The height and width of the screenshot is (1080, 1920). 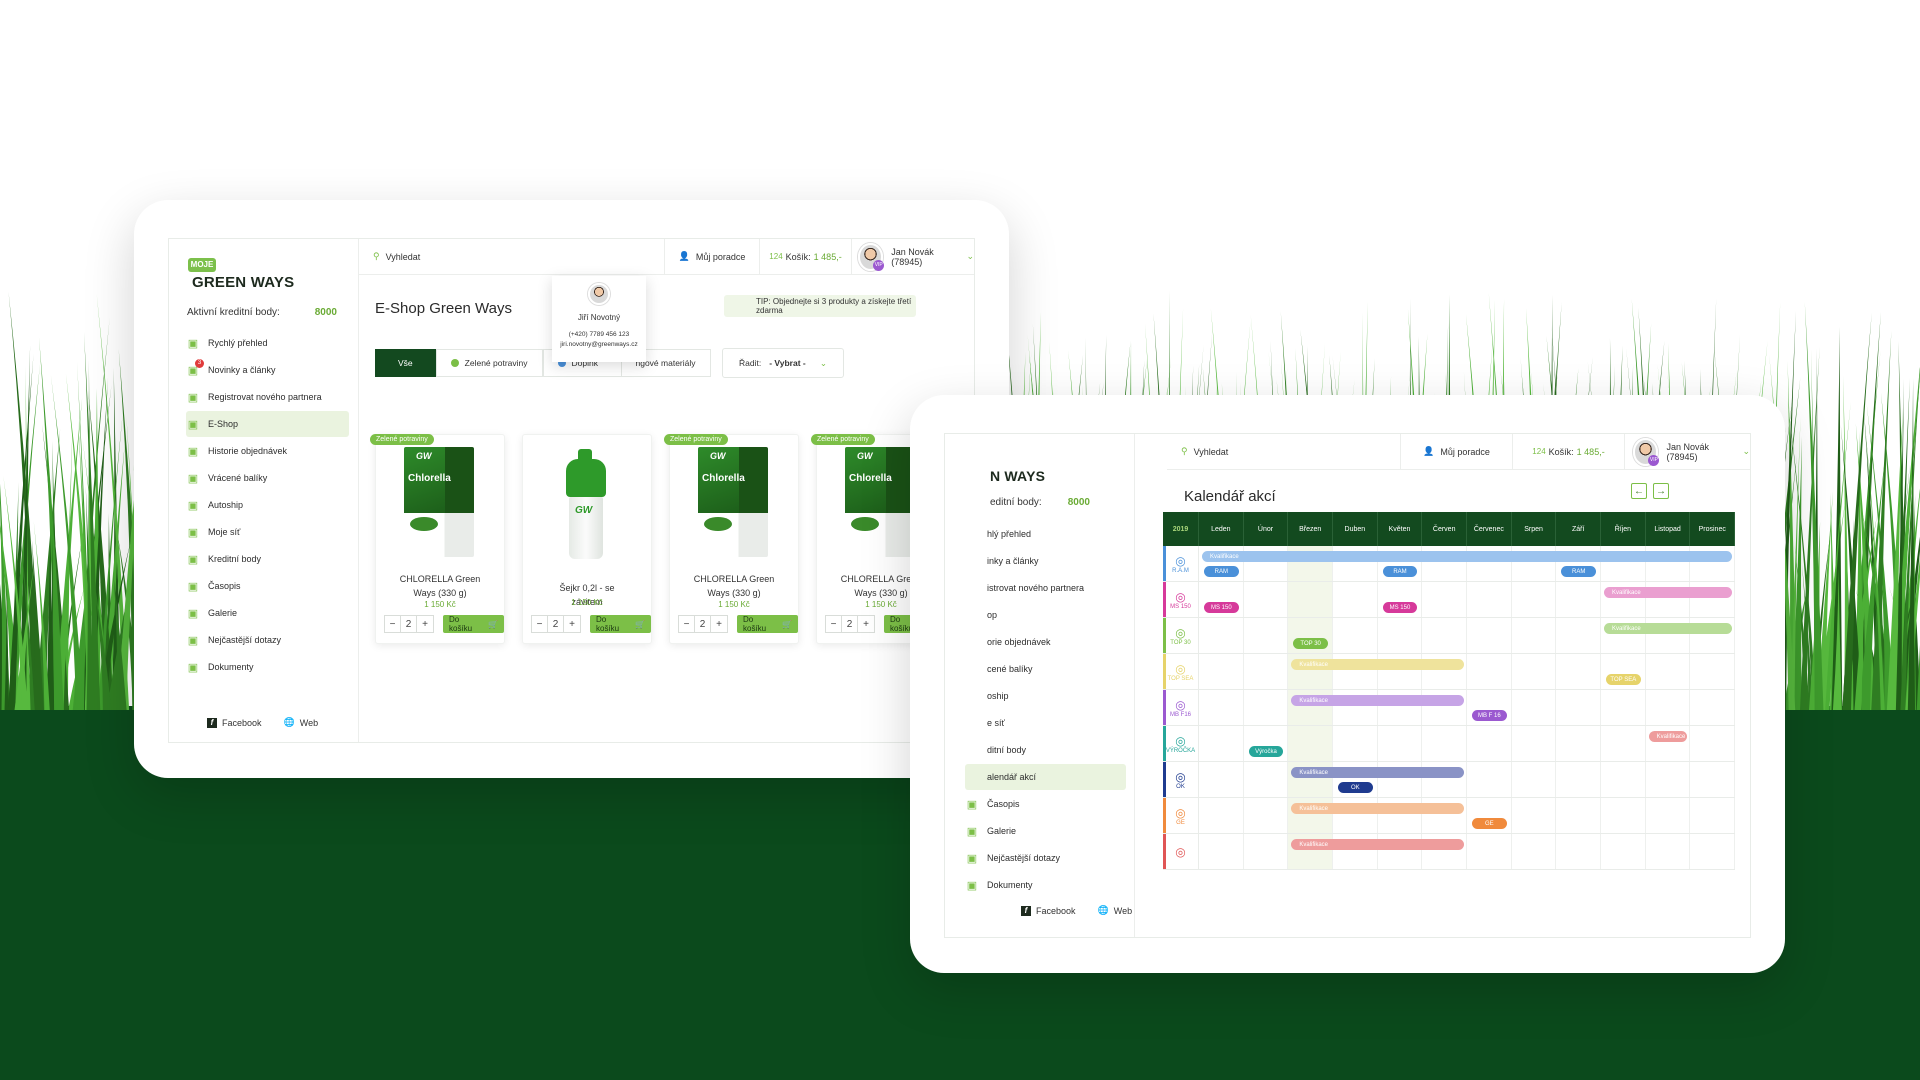 I want to click on search-box: ⚲ Vyhledat, so click(x=512, y=256).